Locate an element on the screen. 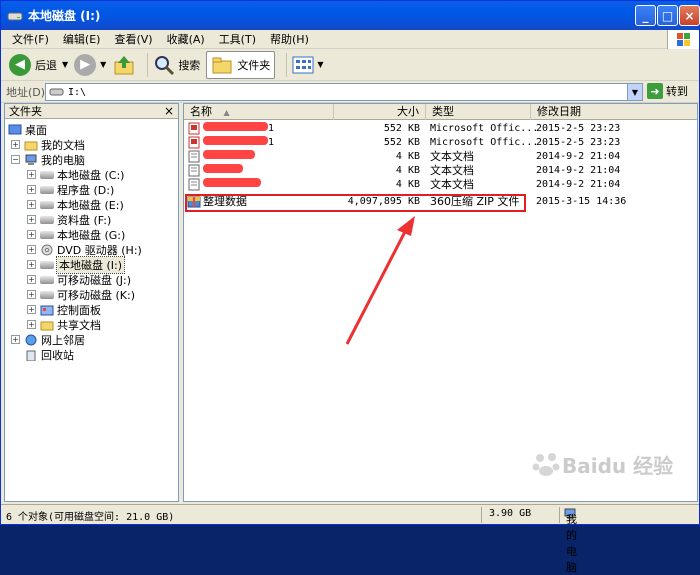 This screenshot has height=575, width=700. forward-button: ▶ ▼ is located at coordinates (90, 65).